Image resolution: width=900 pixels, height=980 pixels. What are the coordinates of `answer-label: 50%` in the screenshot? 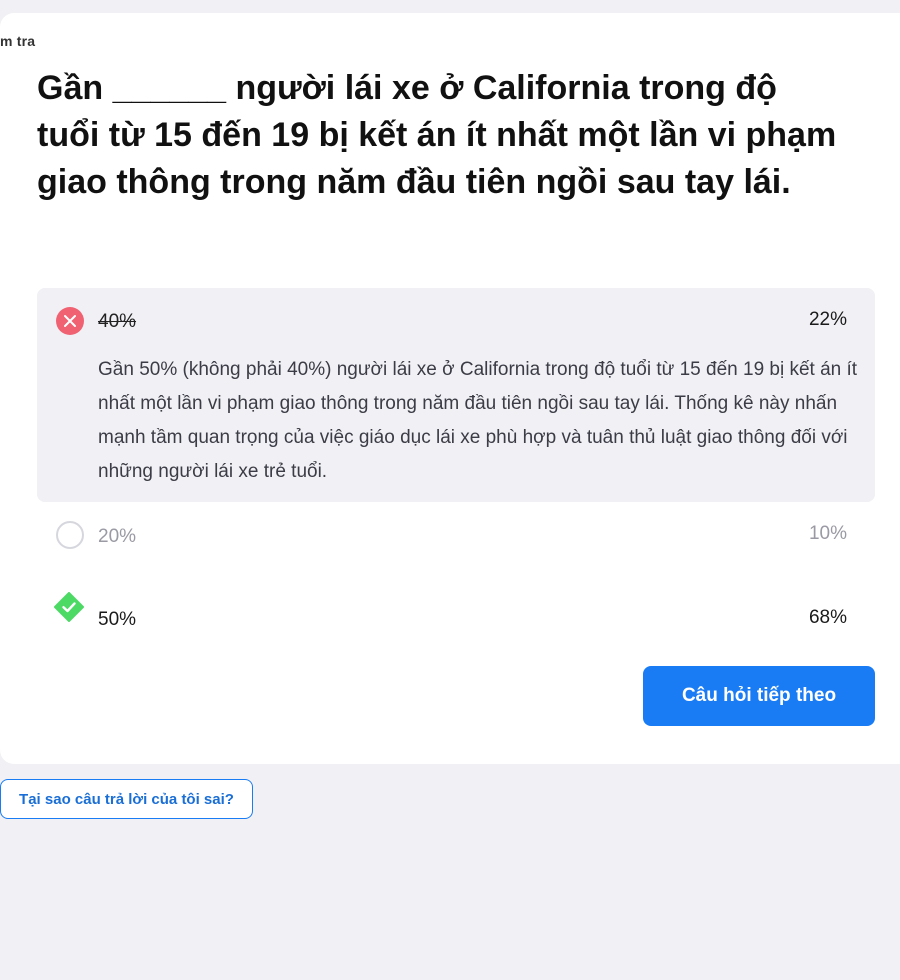 It's located at (117, 619).